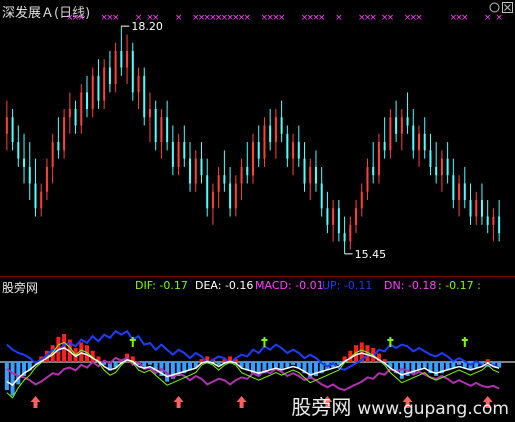 This screenshot has width=515, height=422. I want to click on indicator-macd: MACD: -0.01, so click(289, 285).